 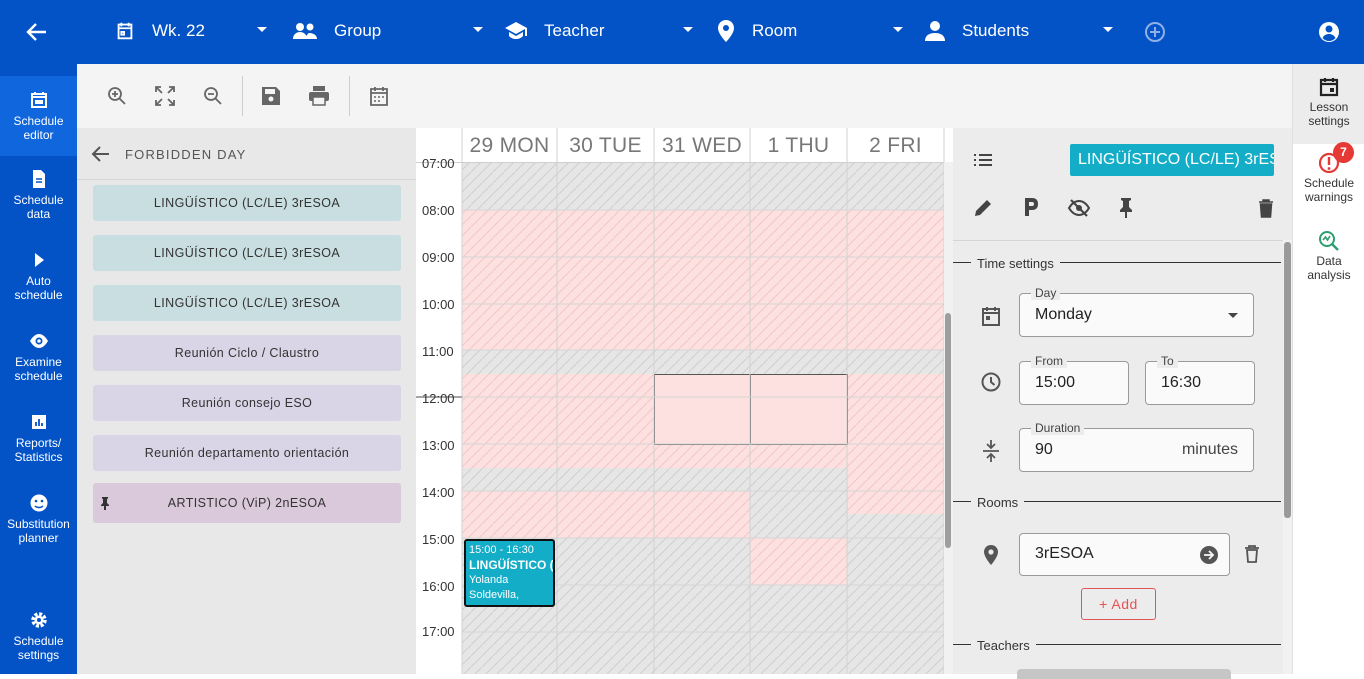 I want to click on add-filter-icon, so click(x=1155, y=32).